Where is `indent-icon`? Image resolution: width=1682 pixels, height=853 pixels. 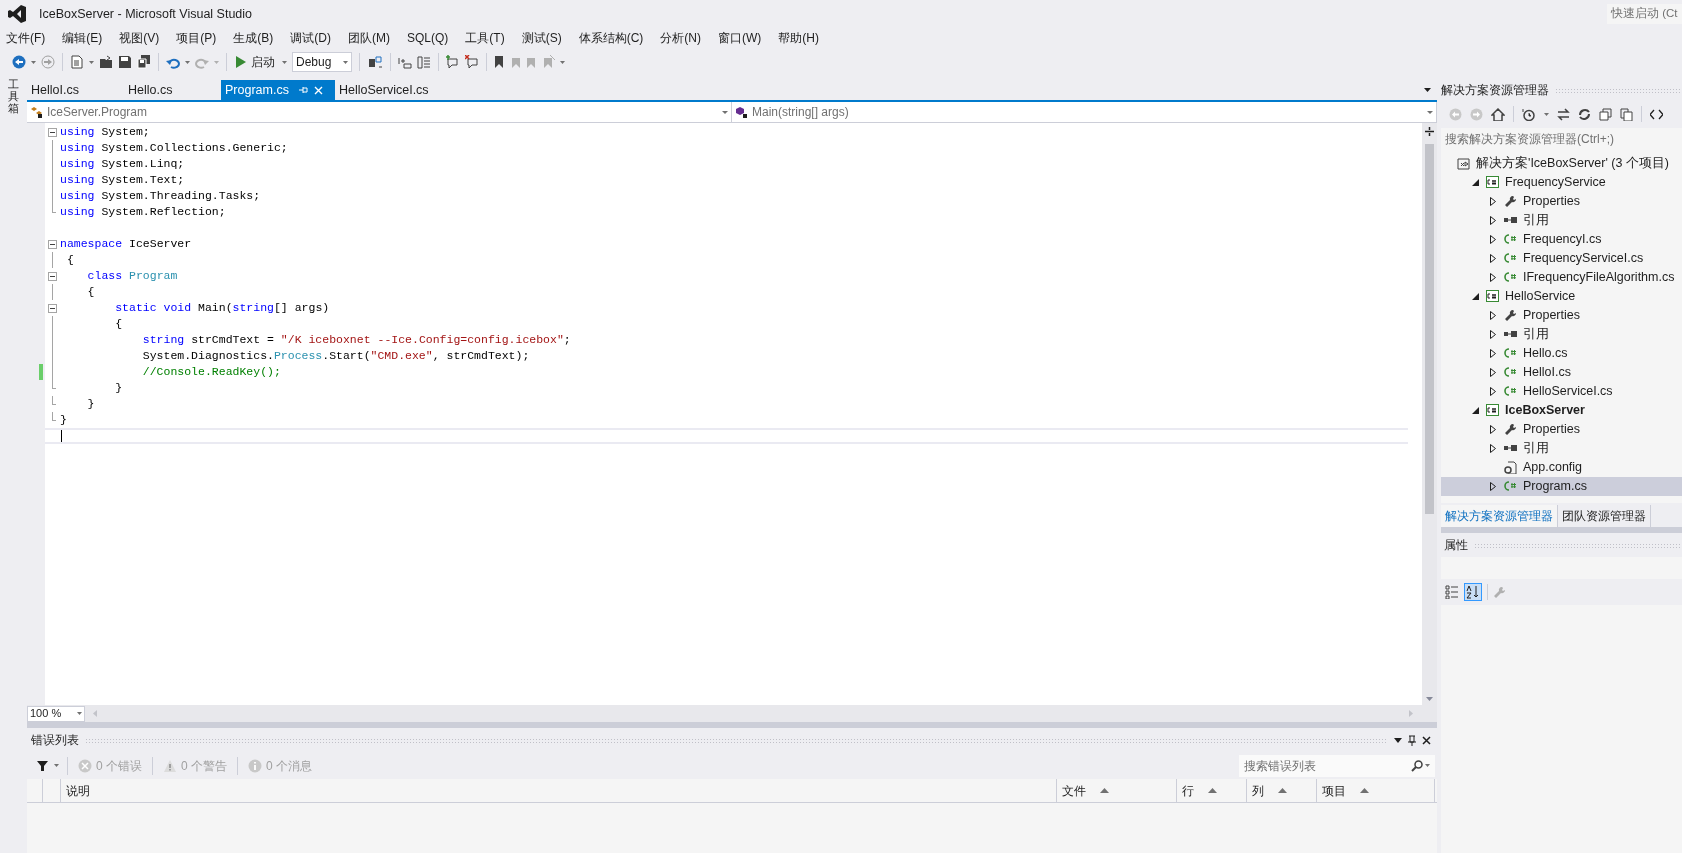
indent-icon is located at coordinates (405, 62).